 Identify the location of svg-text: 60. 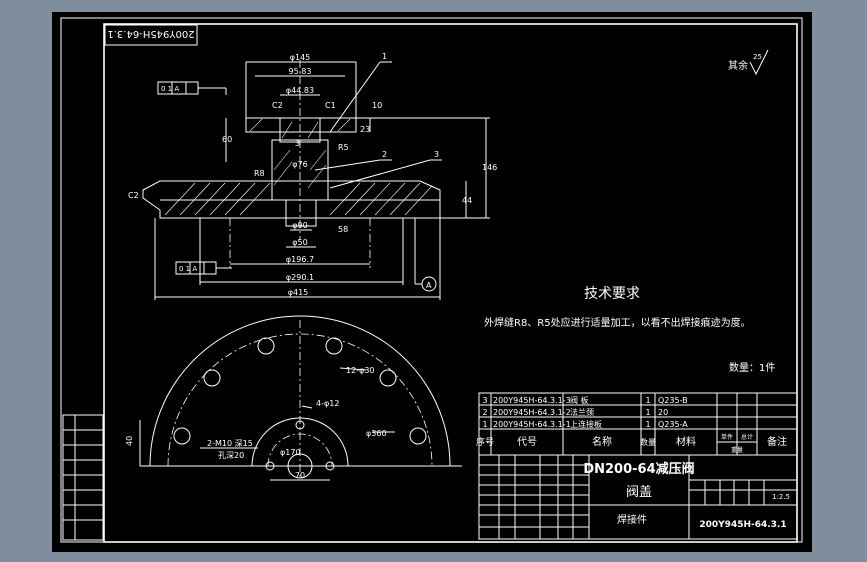
(227, 139).